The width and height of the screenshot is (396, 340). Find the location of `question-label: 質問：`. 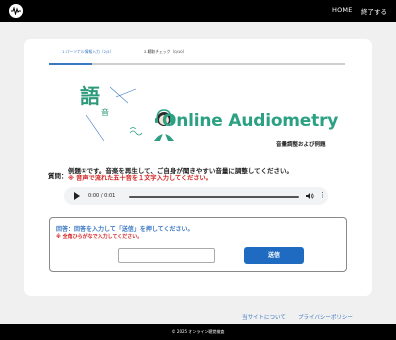

question-label: 質問： is located at coordinates (58, 176).